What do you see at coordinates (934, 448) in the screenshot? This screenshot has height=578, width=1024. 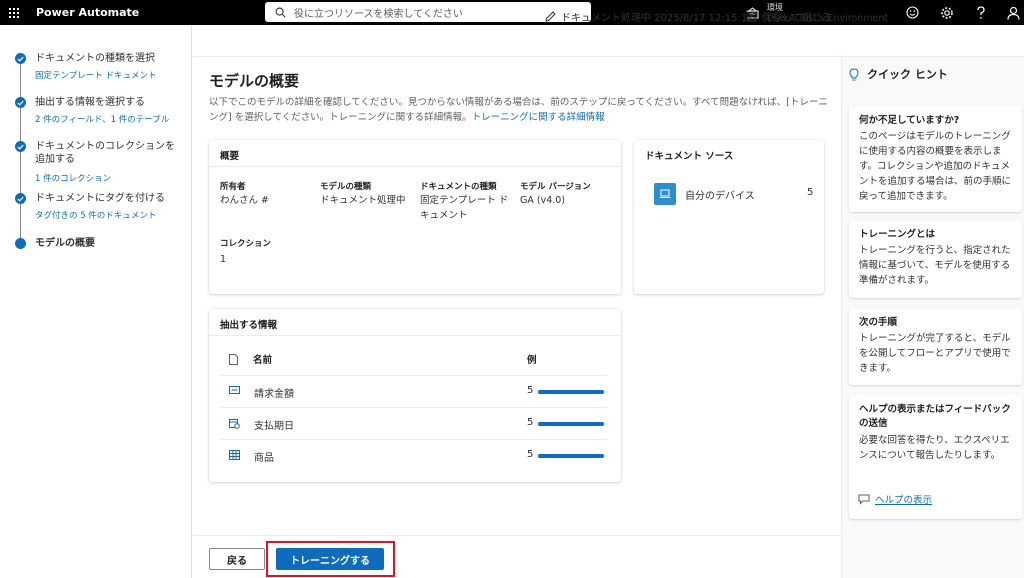 I see `hint-body: 必要な回答を得たり、エクスペリエンスについて報告したりします。` at bounding box center [934, 448].